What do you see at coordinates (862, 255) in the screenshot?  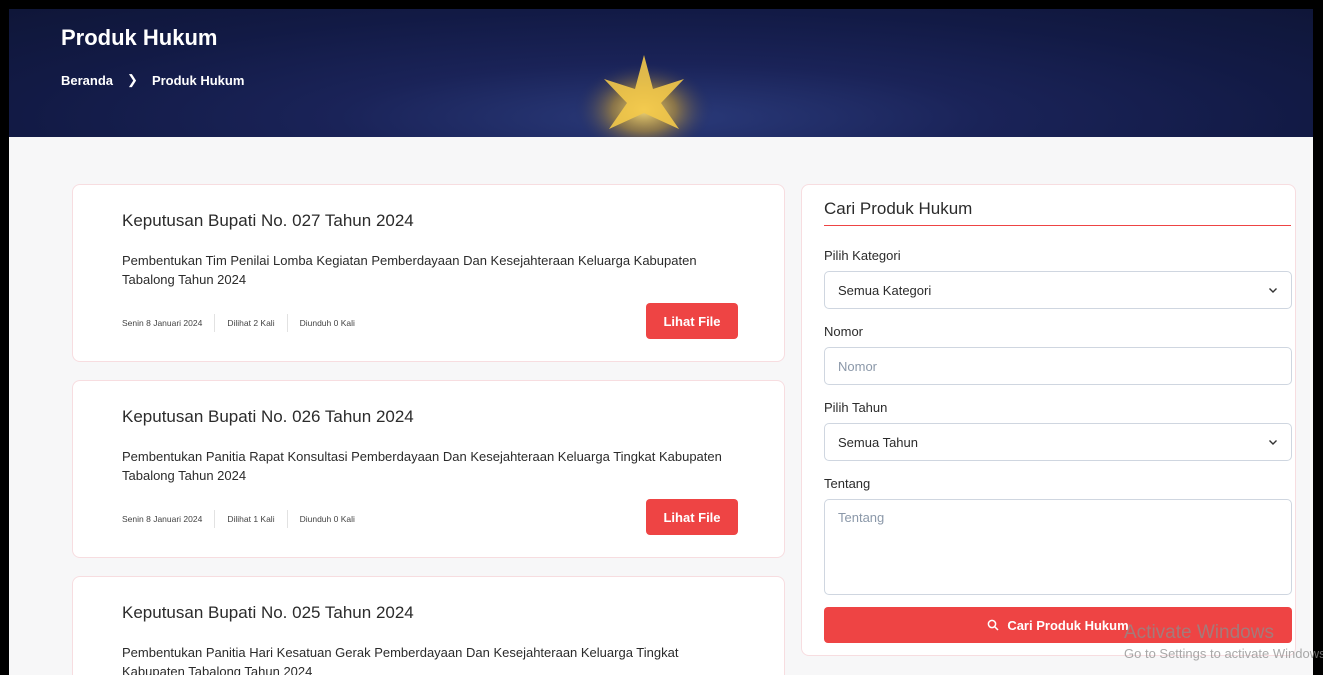 I see `category-label: Pilih Kategori` at bounding box center [862, 255].